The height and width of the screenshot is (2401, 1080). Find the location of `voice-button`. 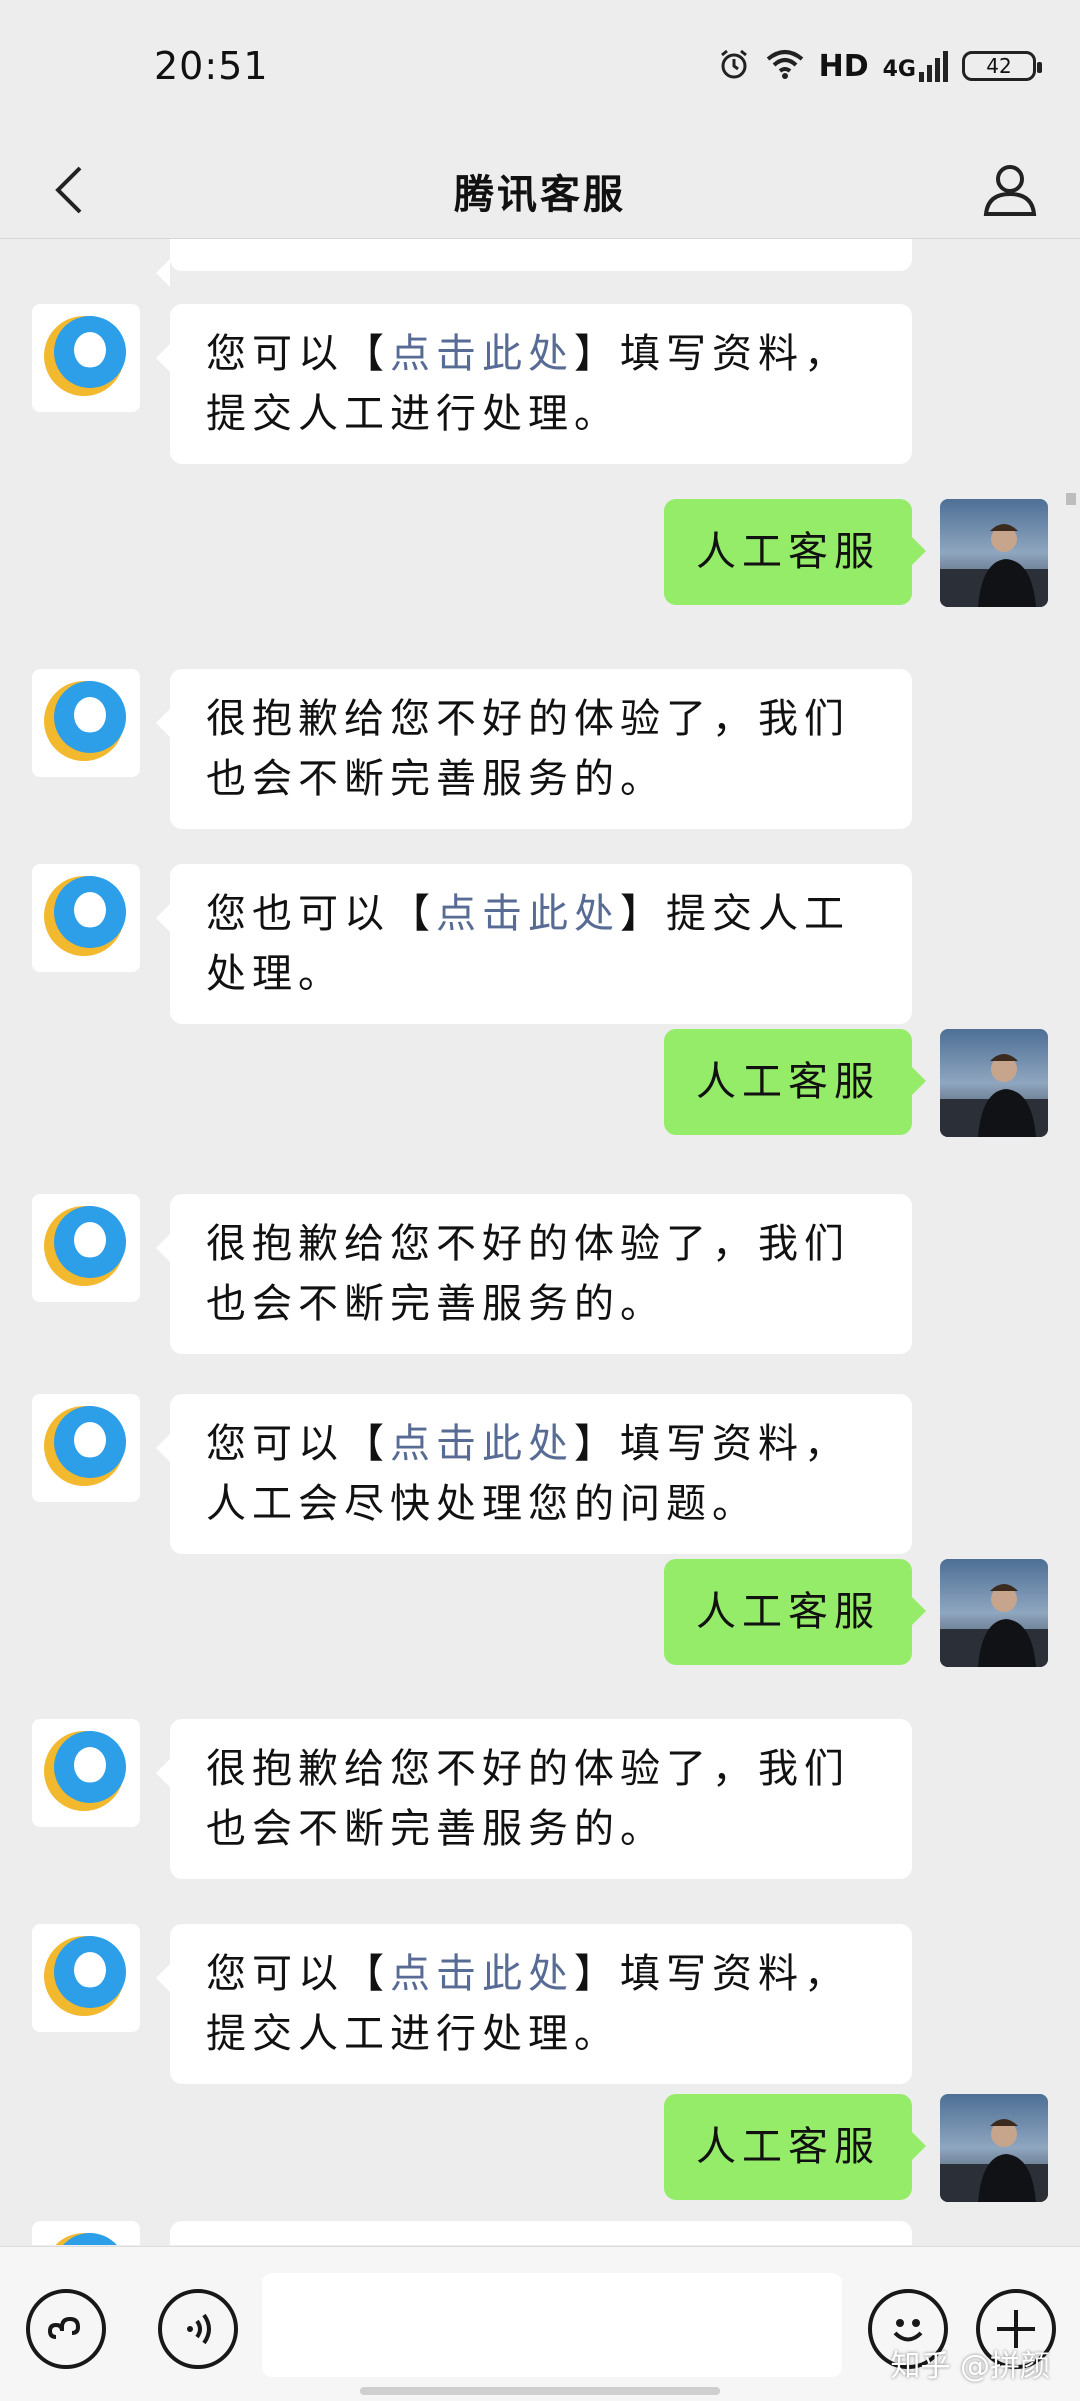

voice-button is located at coordinates (198, 2329).